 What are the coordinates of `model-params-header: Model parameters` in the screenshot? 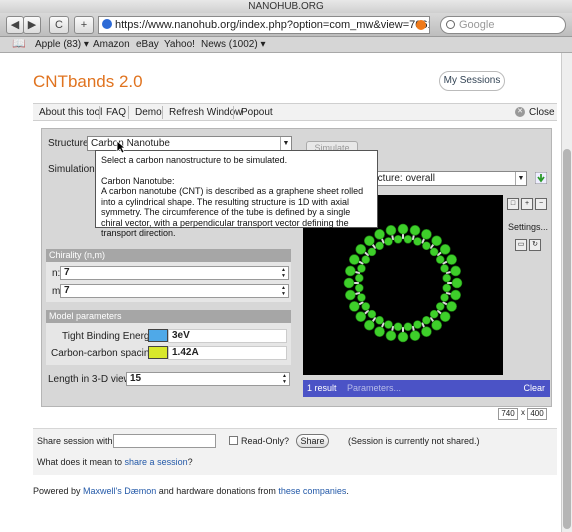 It's located at (168, 316).